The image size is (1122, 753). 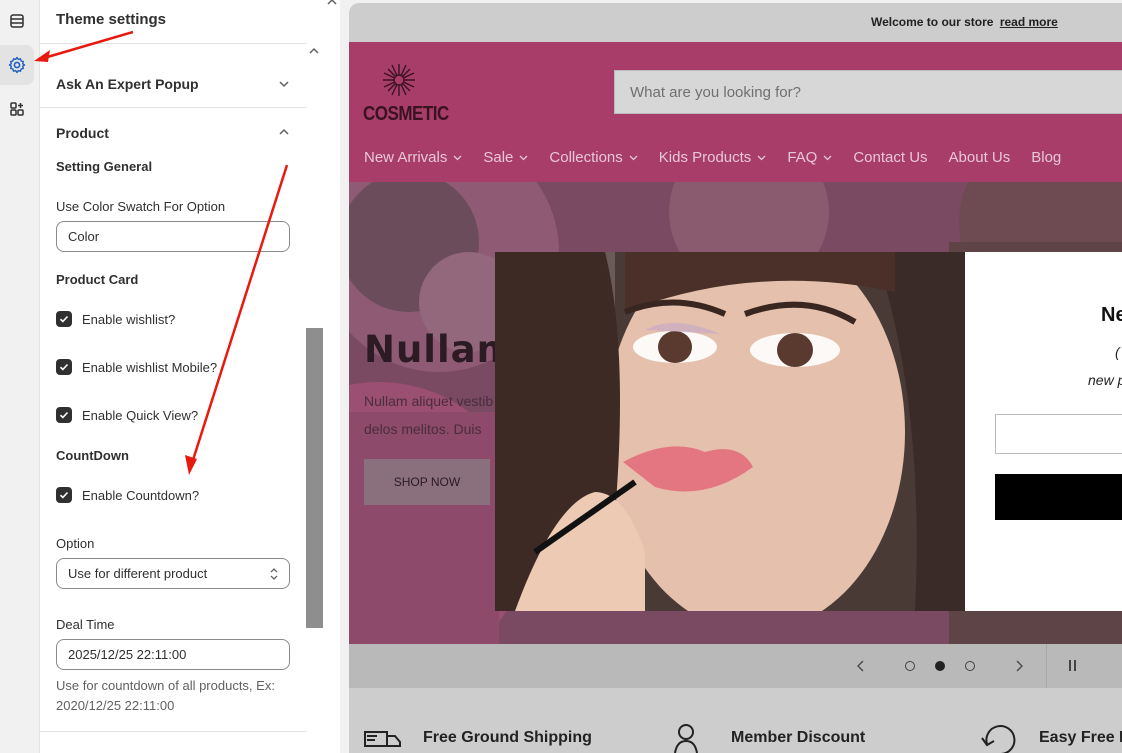 What do you see at coordinates (1058, 497) in the screenshot?
I see `popup-subscribe-button` at bounding box center [1058, 497].